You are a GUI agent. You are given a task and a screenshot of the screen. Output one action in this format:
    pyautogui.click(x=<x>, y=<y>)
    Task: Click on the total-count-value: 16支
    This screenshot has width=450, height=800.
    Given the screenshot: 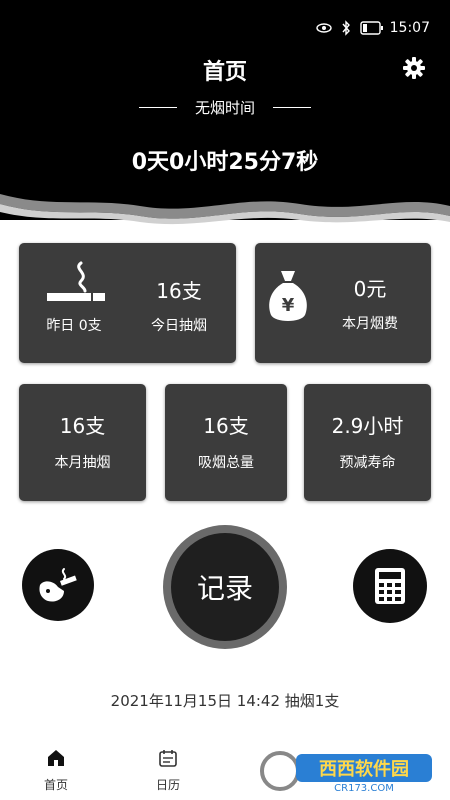 What is the action you would take?
    pyautogui.click(x=226, y=426)
    